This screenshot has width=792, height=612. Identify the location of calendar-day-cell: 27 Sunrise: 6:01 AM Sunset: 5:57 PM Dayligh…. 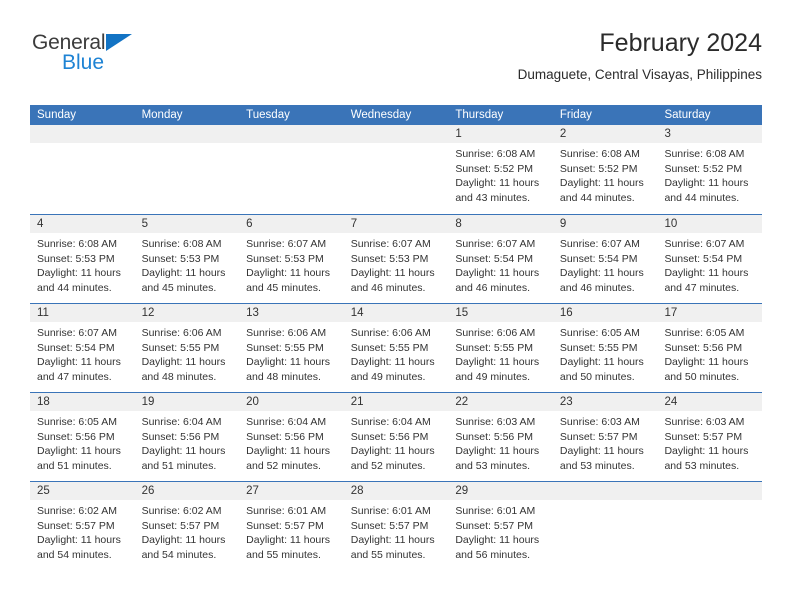
(291, 526).